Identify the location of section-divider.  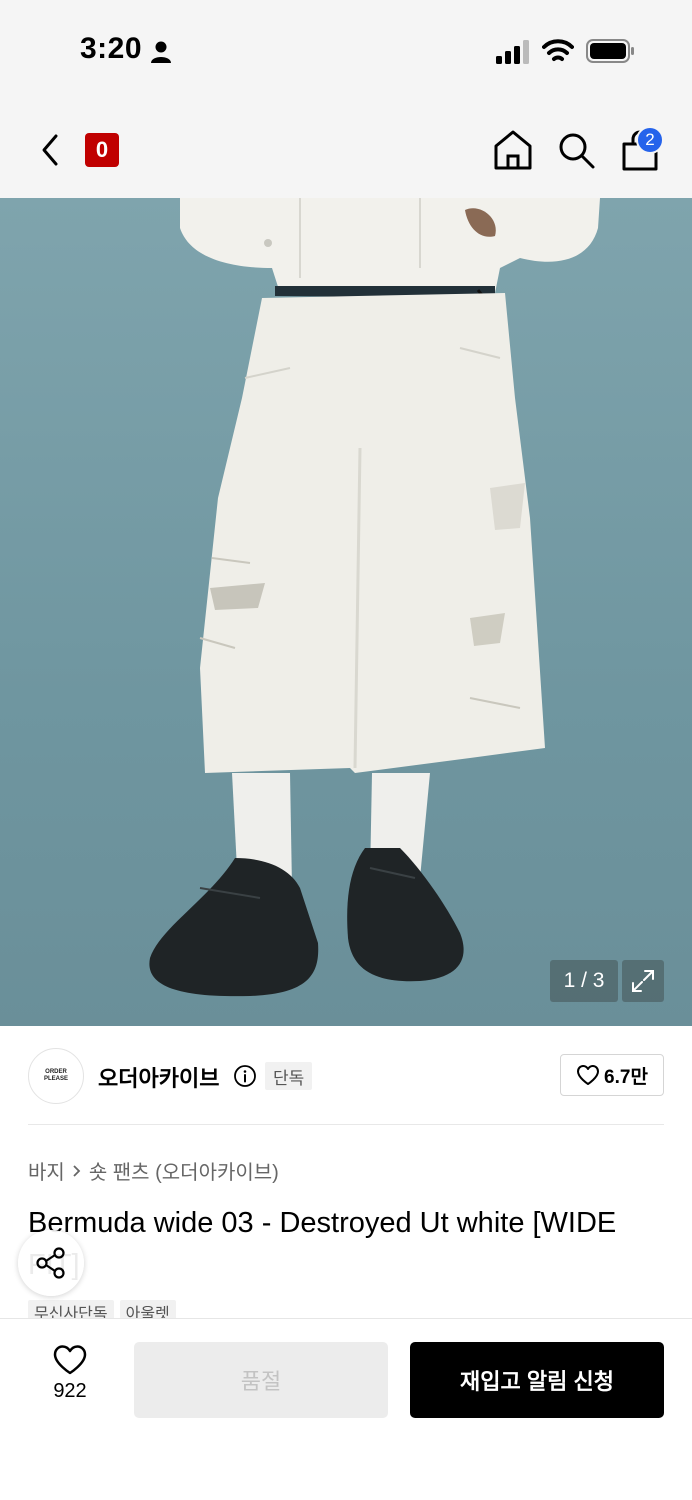
(346, 1124).